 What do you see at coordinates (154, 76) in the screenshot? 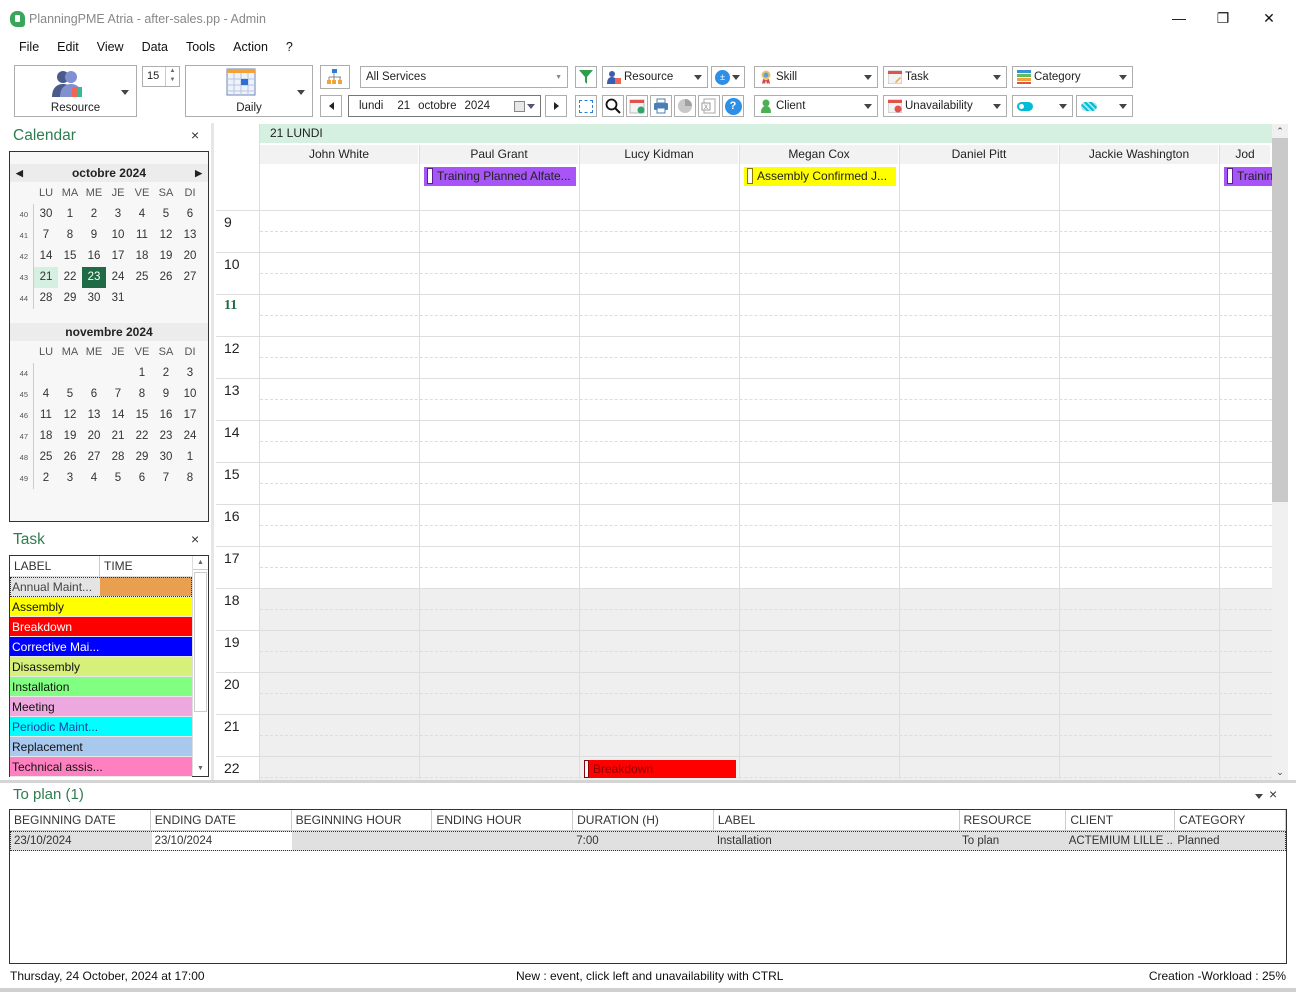
I see `spin-value: 15` at bounding box center [154, 76].